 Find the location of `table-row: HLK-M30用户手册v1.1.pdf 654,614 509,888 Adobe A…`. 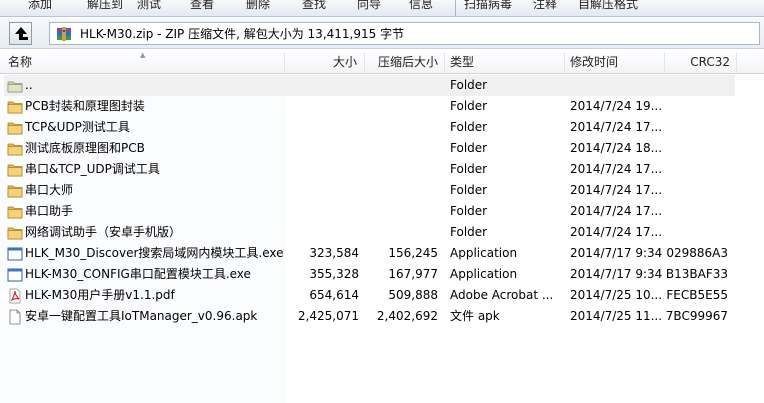

table-row: HLK-M30用户手册v1.1.pdf 654,614 509,888 Adobe A… is located at coordinates (382, 295).